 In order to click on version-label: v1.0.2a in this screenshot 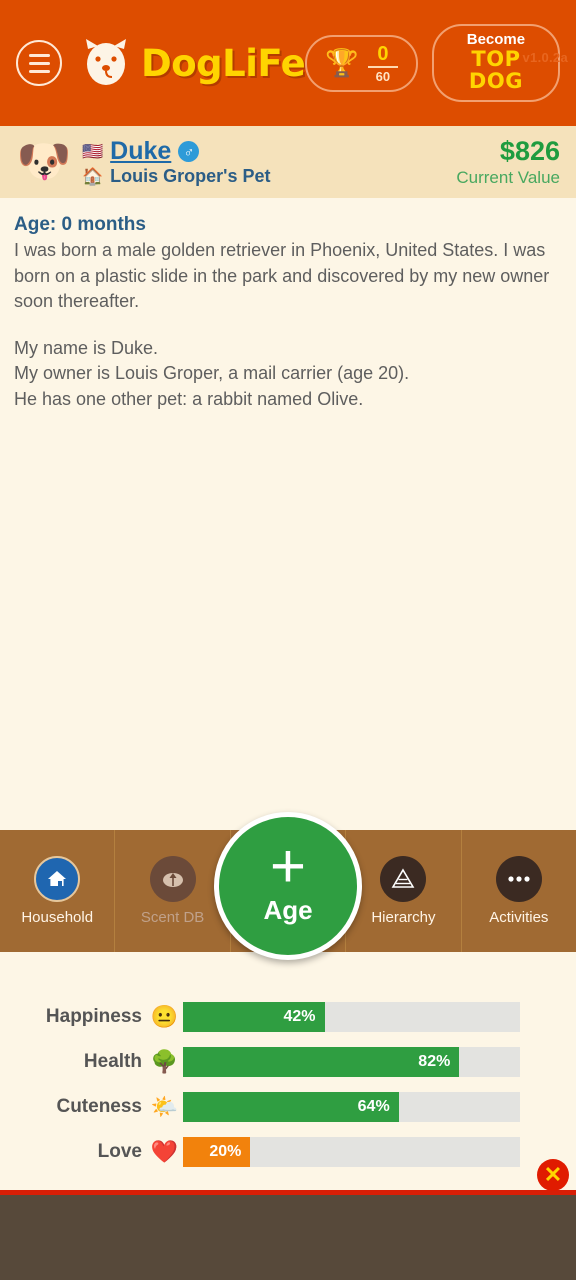, I will do `click(545, 57)`.